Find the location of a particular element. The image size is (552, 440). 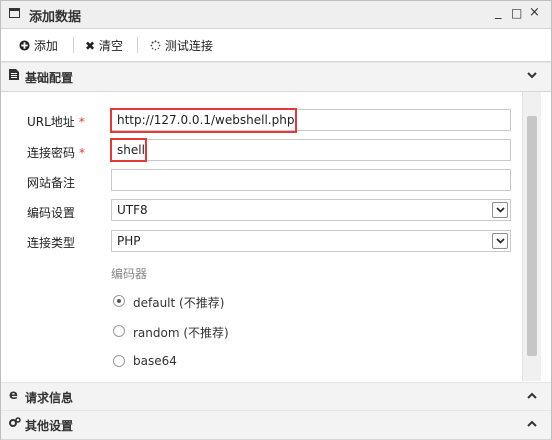

encoding-value: UTF8 is located at coordinates (132, 210).